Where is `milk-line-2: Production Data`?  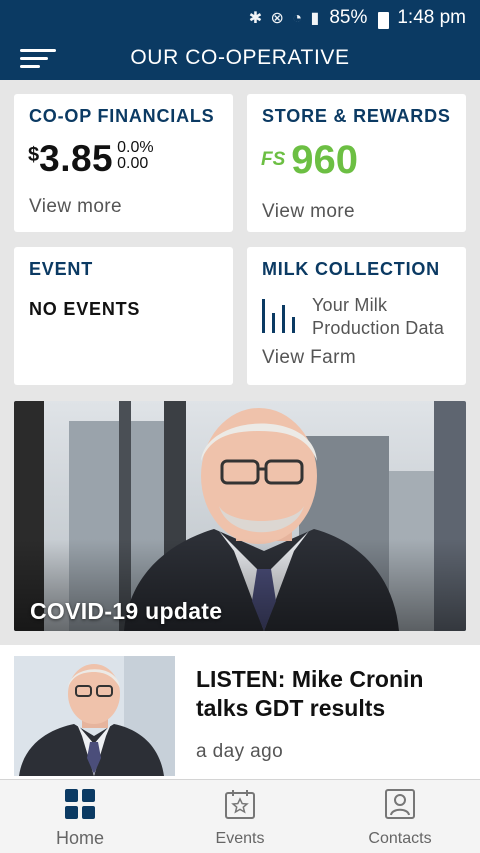 milk-line-2: Production Data is located at coordinates (378, 328).